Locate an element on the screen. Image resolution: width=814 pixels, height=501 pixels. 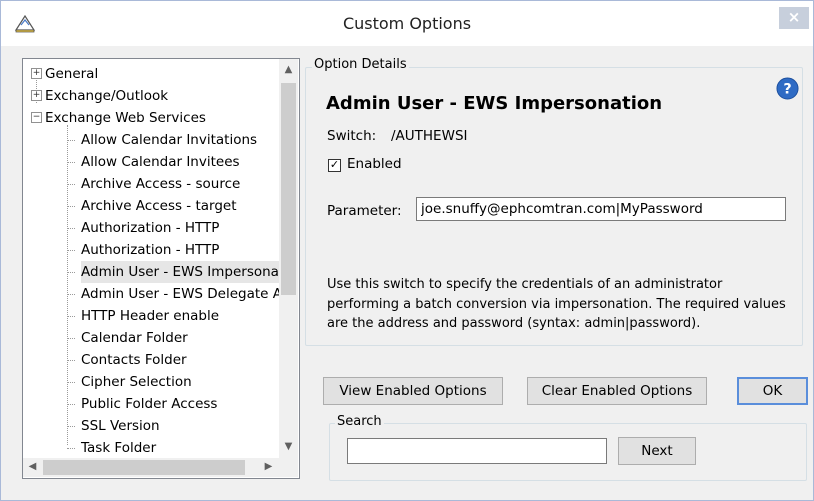
horizontal-scrollbar: ◀ ▶ is located at coordinates (151, 467).